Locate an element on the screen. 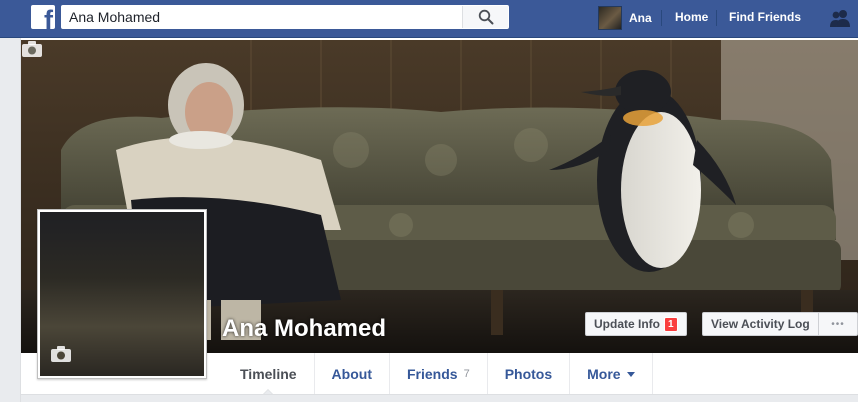 The height and width of the screenshot is (402, 858). home-link: Home is located at coordinates (691, 17).